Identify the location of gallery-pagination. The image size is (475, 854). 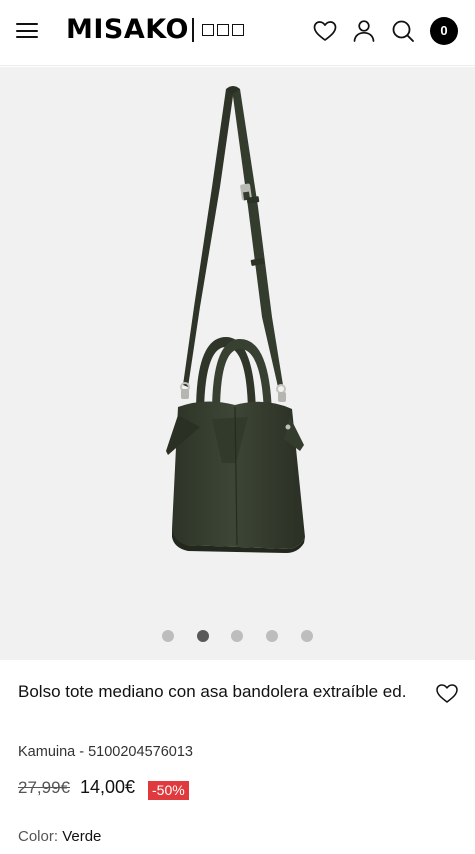
(237, 637).